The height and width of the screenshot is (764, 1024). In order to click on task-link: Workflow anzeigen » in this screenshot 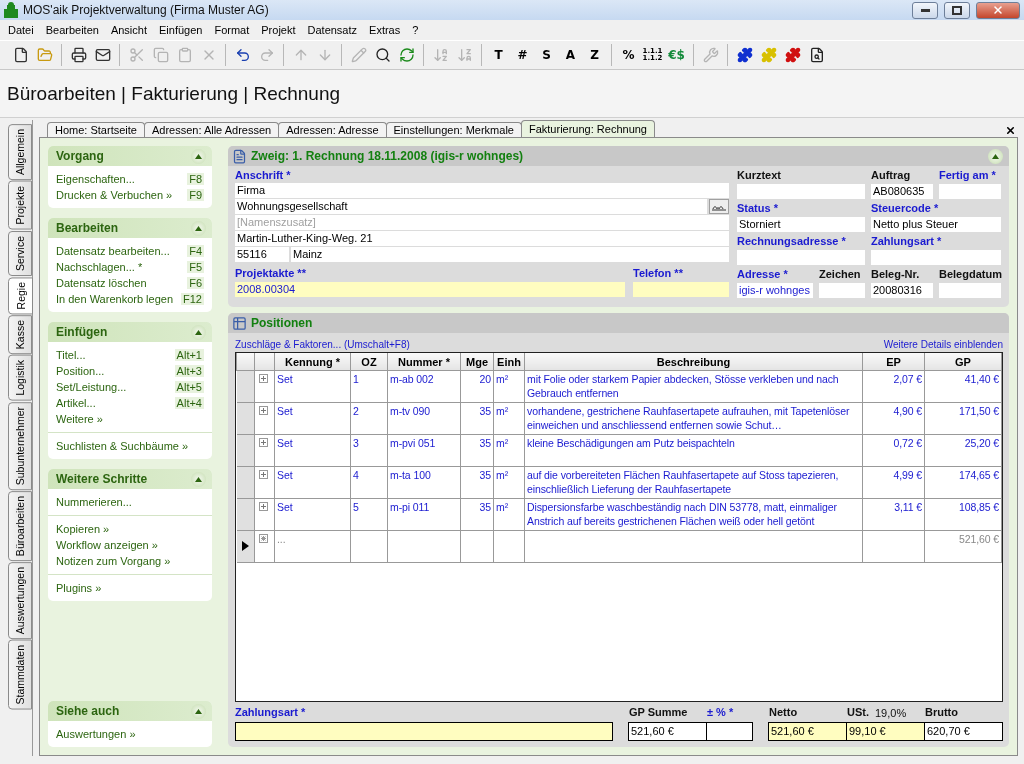, I will do `click(130, 545)`.